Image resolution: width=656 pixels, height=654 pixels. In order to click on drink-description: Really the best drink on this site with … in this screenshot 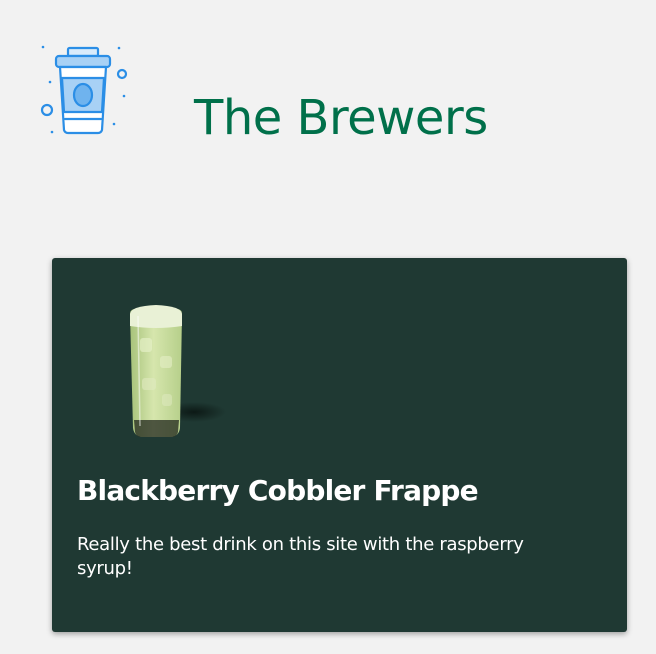, I will do `click(300, 556)`.